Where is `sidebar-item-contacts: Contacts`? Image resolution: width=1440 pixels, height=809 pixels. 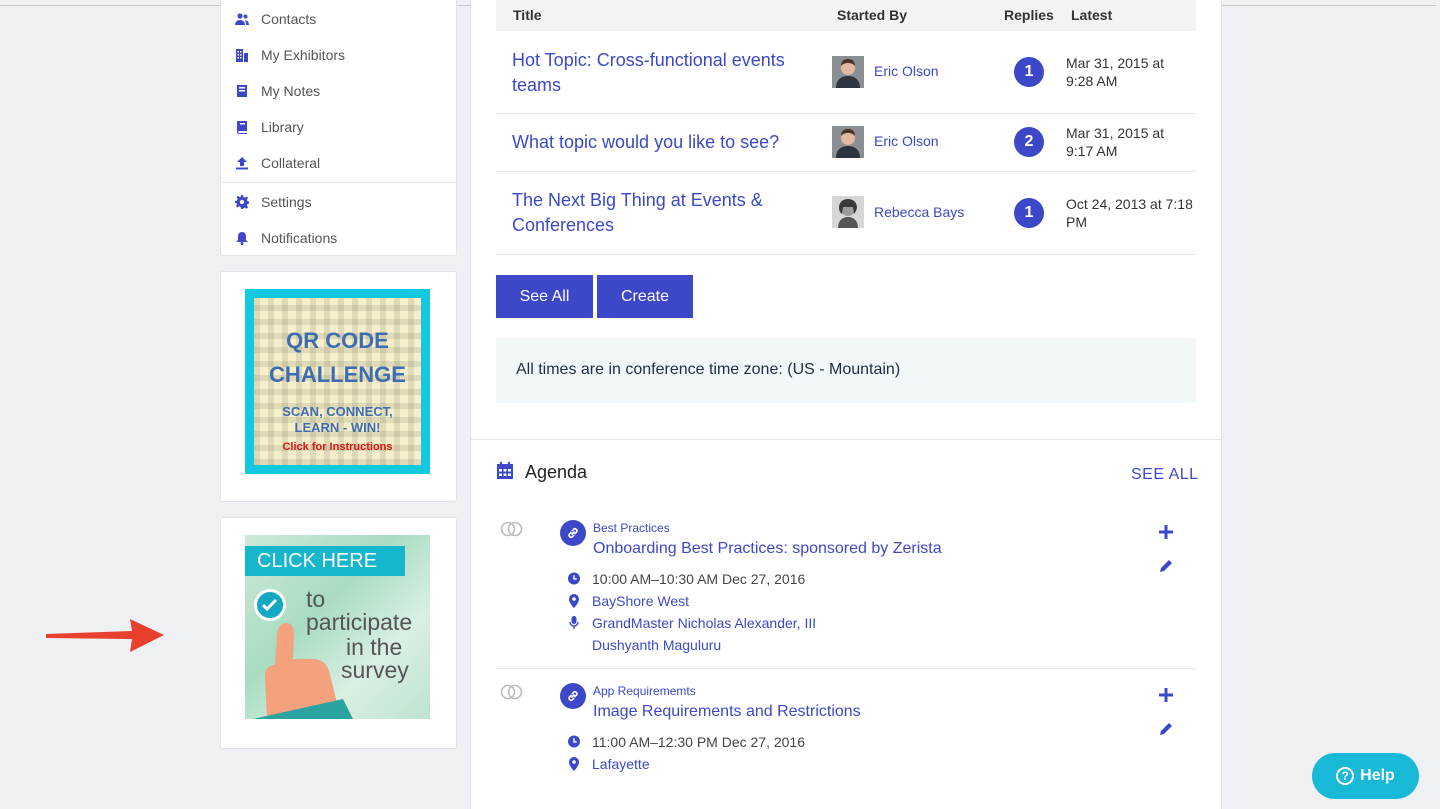
sidebar-item-contacts: Contacts is located at coordinates (338, 19).